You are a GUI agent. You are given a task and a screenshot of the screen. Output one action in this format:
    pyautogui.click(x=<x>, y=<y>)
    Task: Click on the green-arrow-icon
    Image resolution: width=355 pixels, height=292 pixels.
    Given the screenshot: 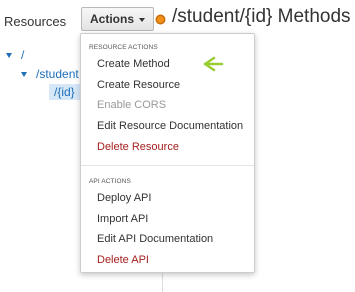 What is the action you would take?
    pyautogui.click(x=213, y=64)
    